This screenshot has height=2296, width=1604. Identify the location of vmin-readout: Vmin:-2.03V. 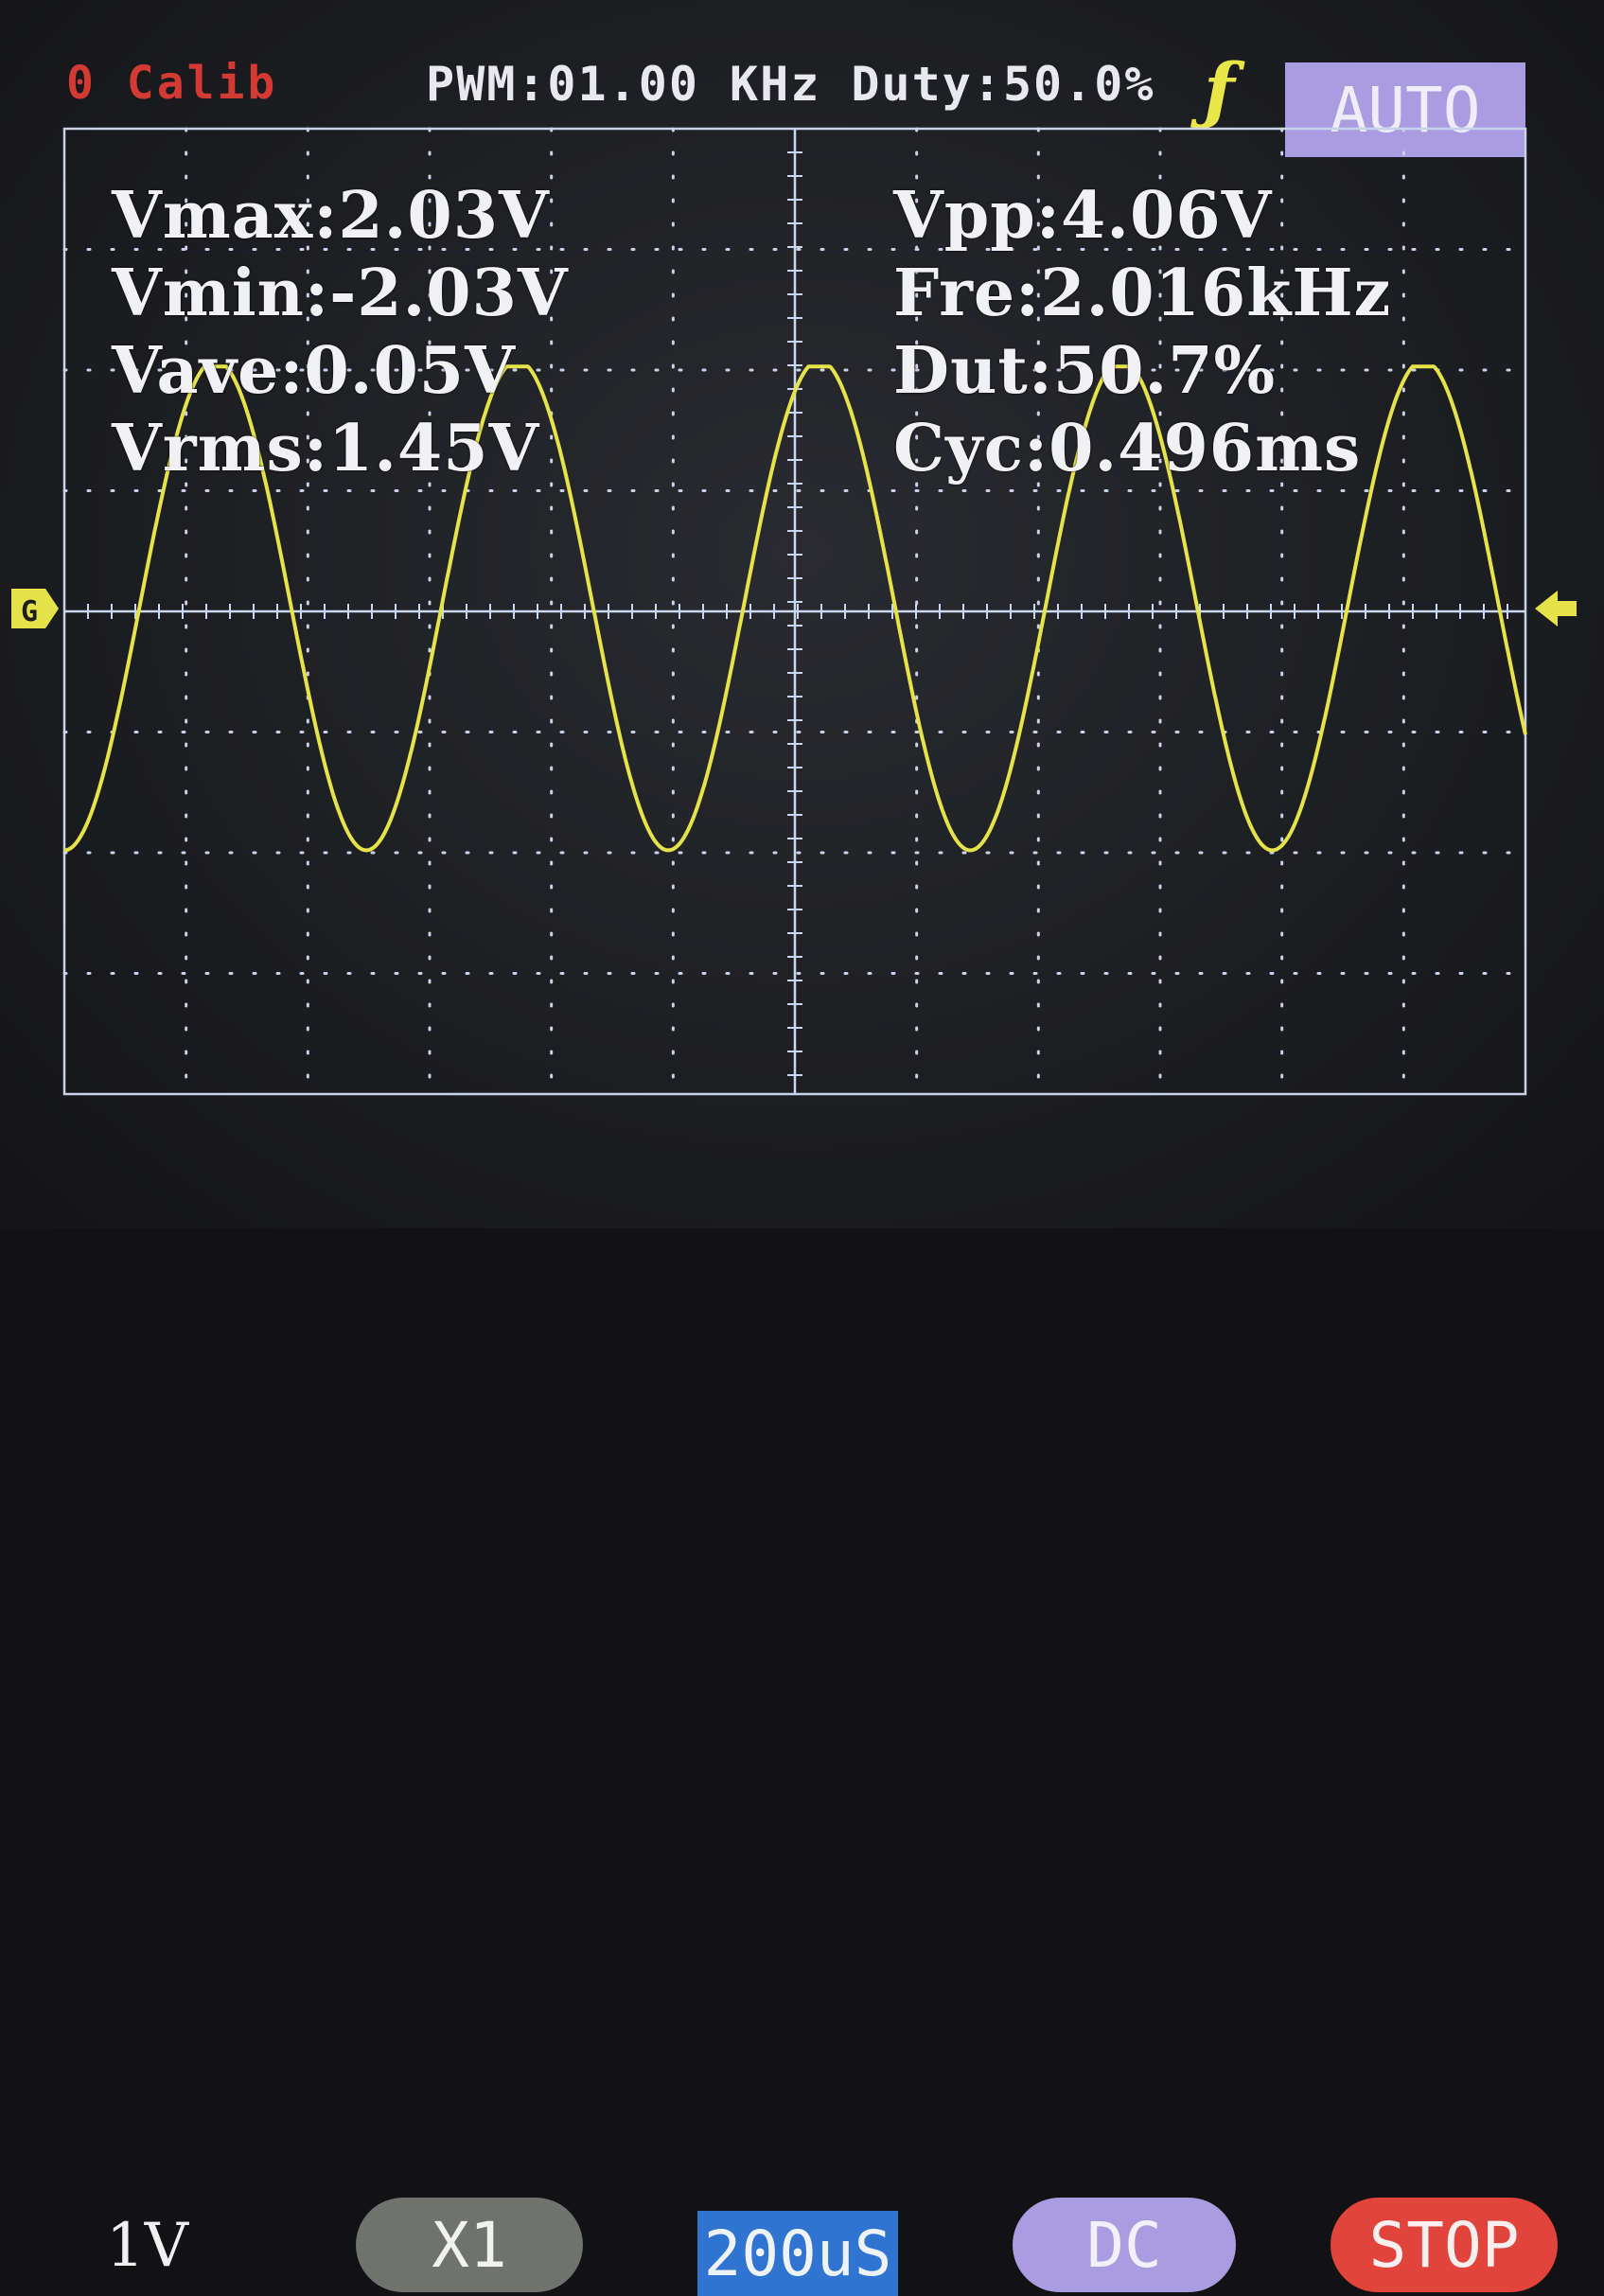
(341, 293).